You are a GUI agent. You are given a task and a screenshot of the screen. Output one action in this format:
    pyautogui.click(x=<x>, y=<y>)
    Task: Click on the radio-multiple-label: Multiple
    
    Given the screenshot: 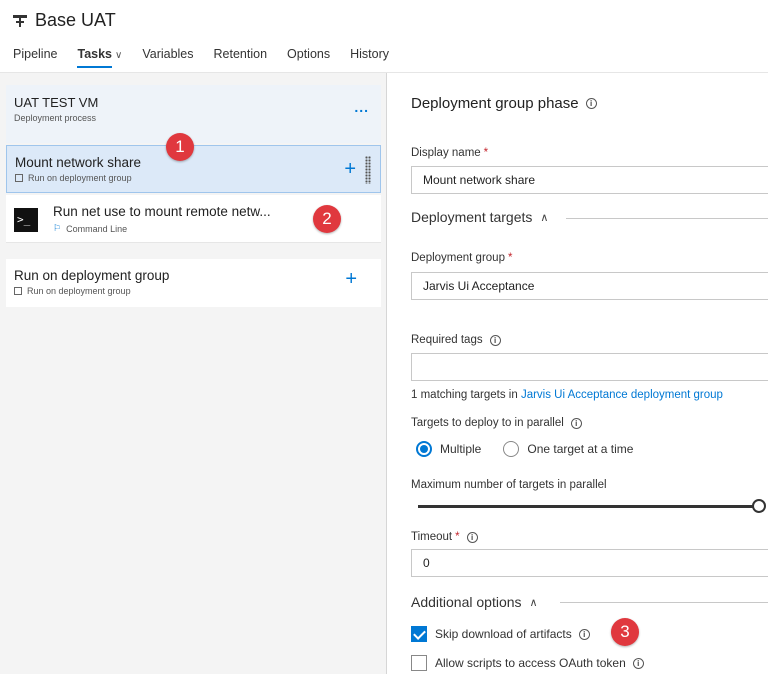 What is the action you would take?
    pyautogui.click(x=460, y=449)
    